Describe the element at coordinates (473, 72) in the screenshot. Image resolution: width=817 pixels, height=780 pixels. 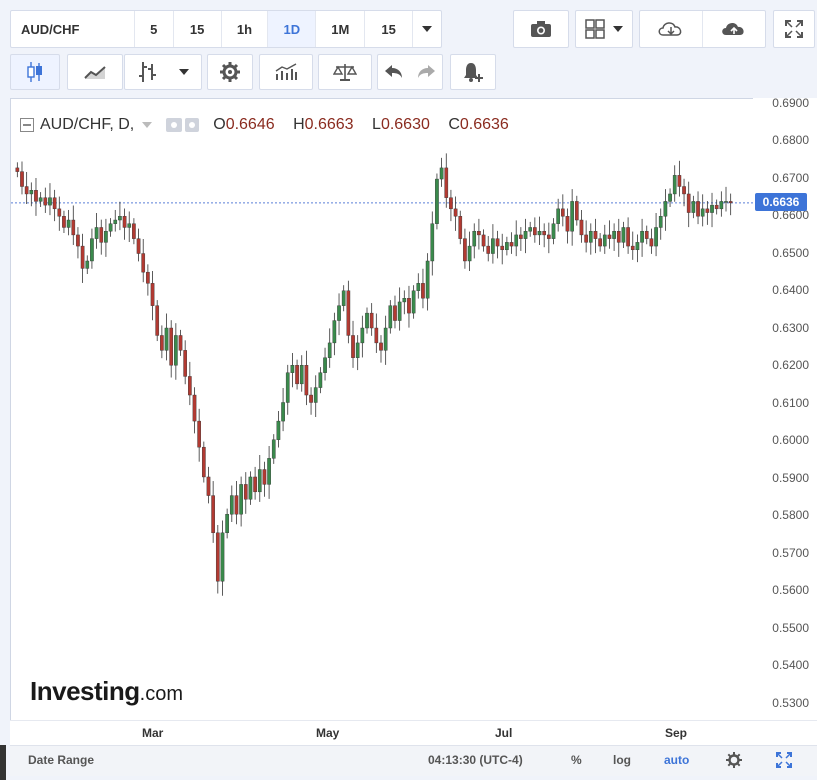
I see `alert-button` at that location.